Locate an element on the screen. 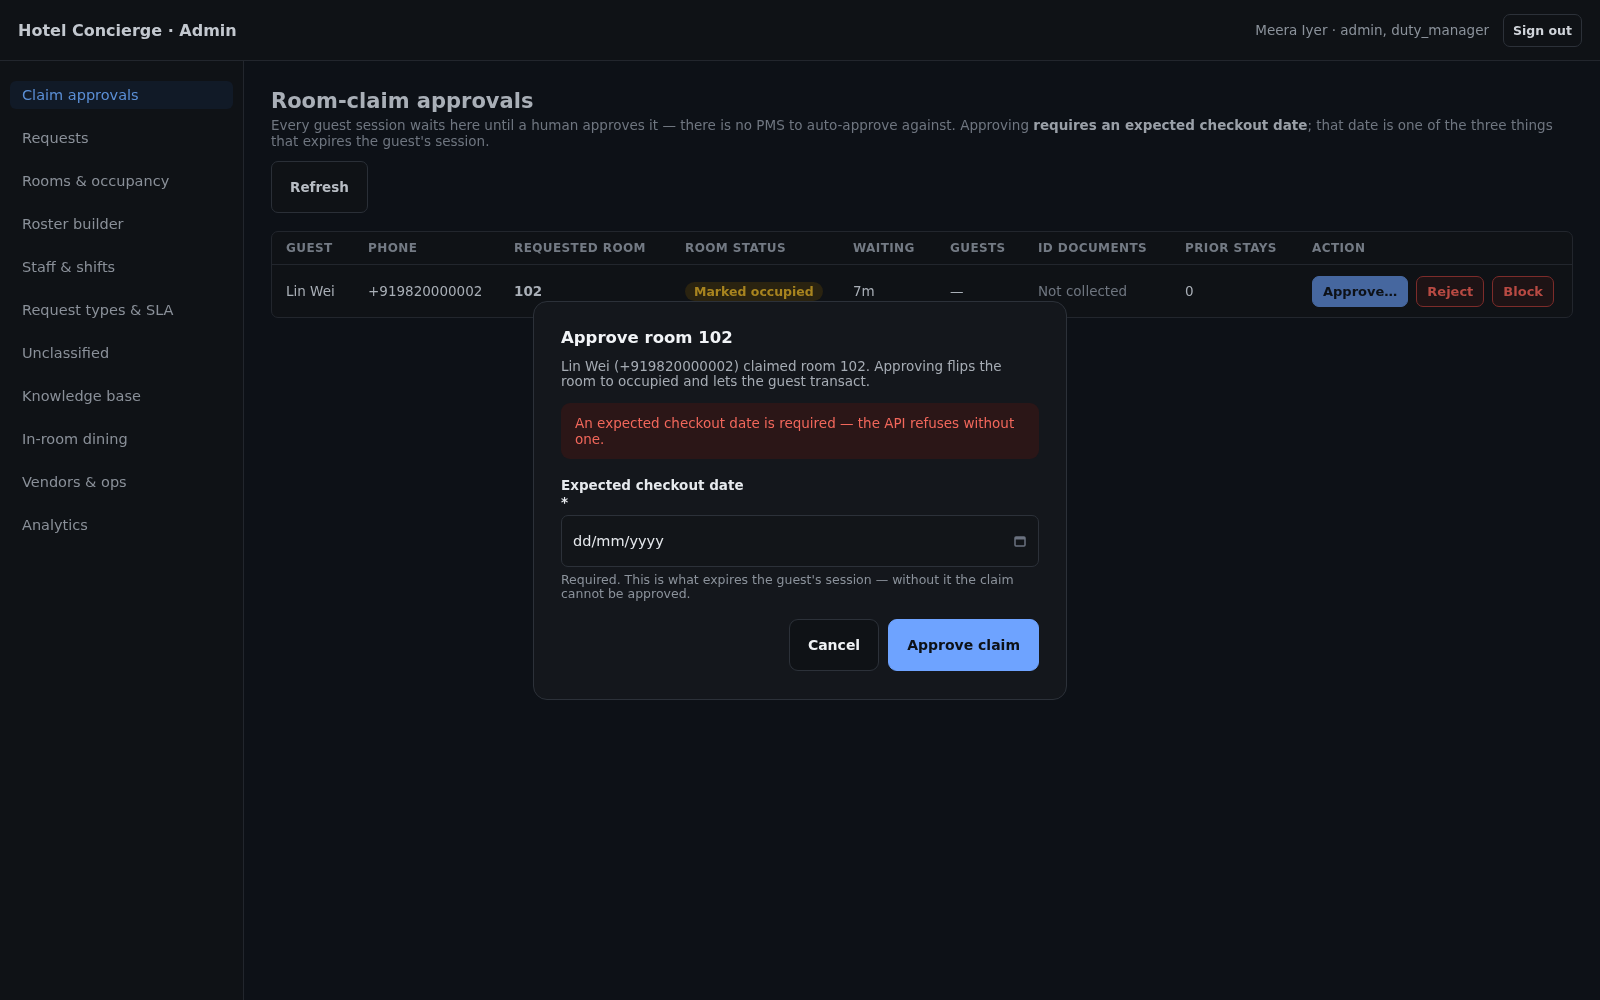 This screenshot has height=1000, width=1600. sidebar-item: Claim approvals is located at coordinates (121, 95).